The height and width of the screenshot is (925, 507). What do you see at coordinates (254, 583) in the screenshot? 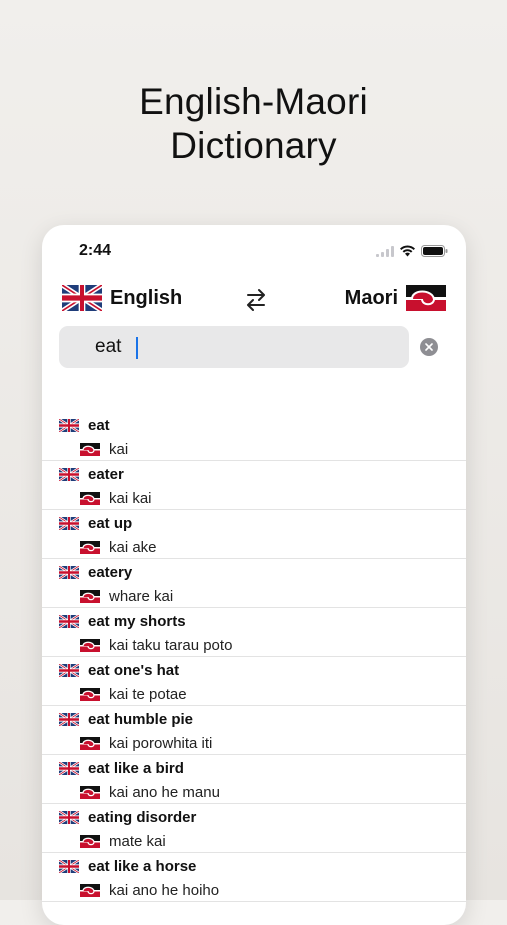
I see `result-entry: eatery whare kai` at bounding box center [254, 583].